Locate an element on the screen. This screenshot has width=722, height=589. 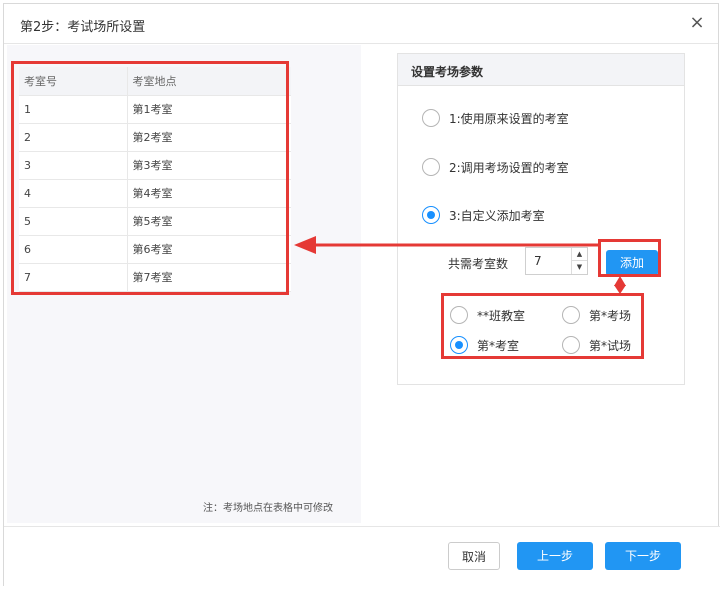
room-location-cell: 第4考室 is located at coordinates (209, 193).